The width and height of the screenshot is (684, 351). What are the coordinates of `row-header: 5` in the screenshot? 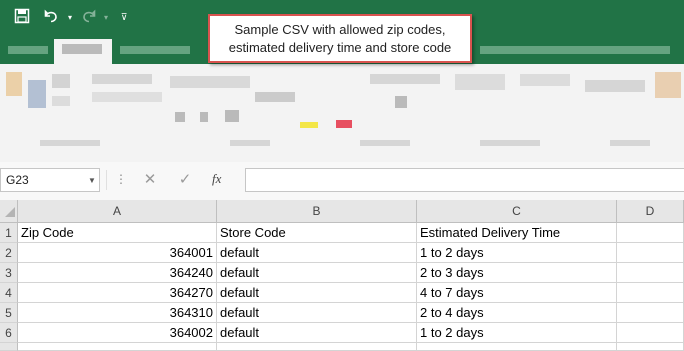 It's located at (9, 313).